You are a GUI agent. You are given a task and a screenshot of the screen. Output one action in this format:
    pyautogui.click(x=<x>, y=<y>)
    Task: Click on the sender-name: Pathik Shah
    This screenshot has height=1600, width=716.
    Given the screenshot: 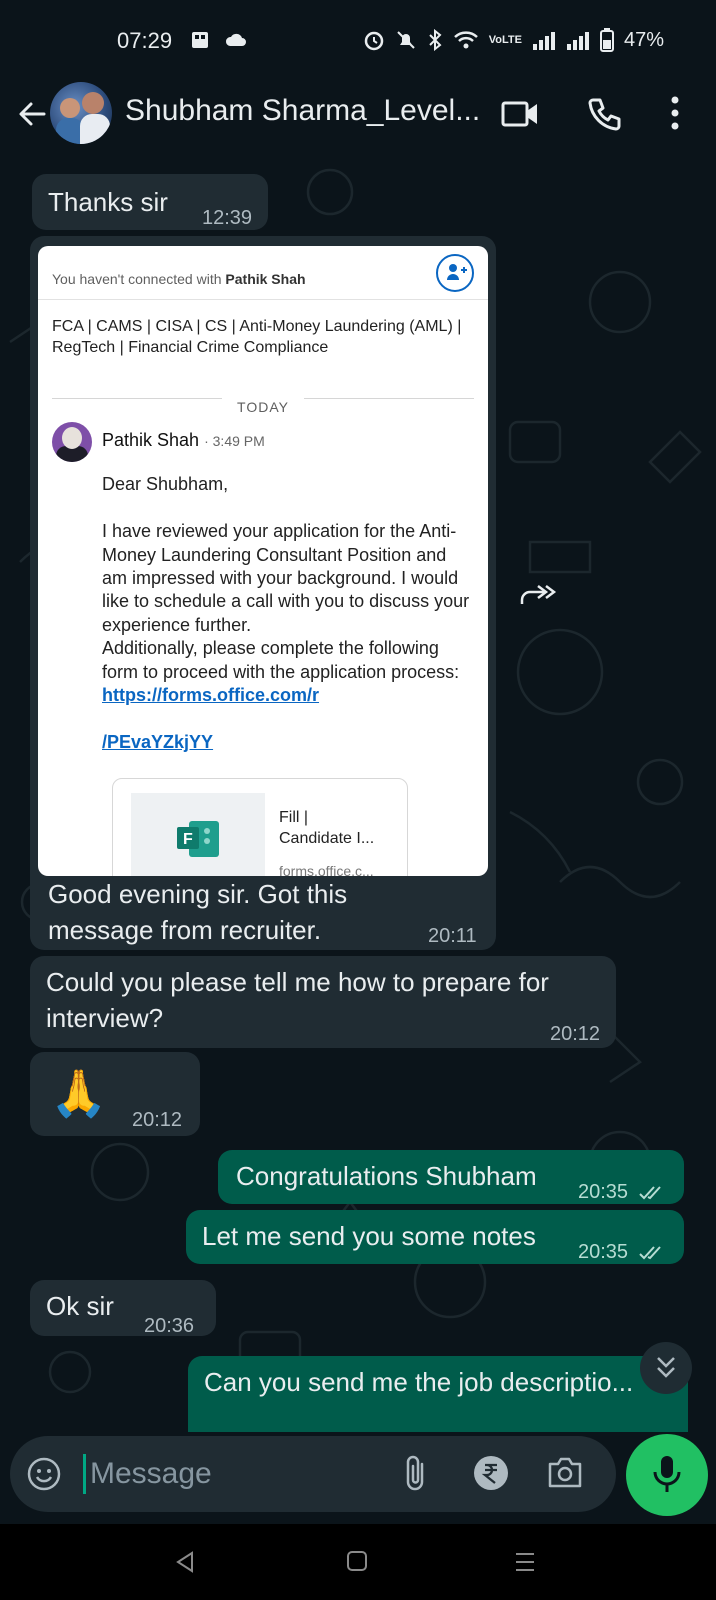 What is the action you would take?
    pyautogui.click(x=151, y=440)
    